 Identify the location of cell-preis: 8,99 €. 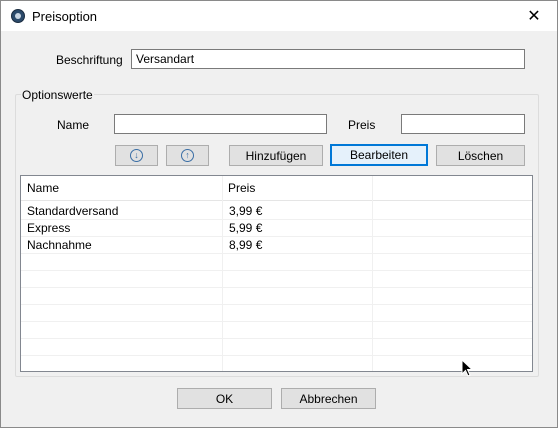
(246, 245).